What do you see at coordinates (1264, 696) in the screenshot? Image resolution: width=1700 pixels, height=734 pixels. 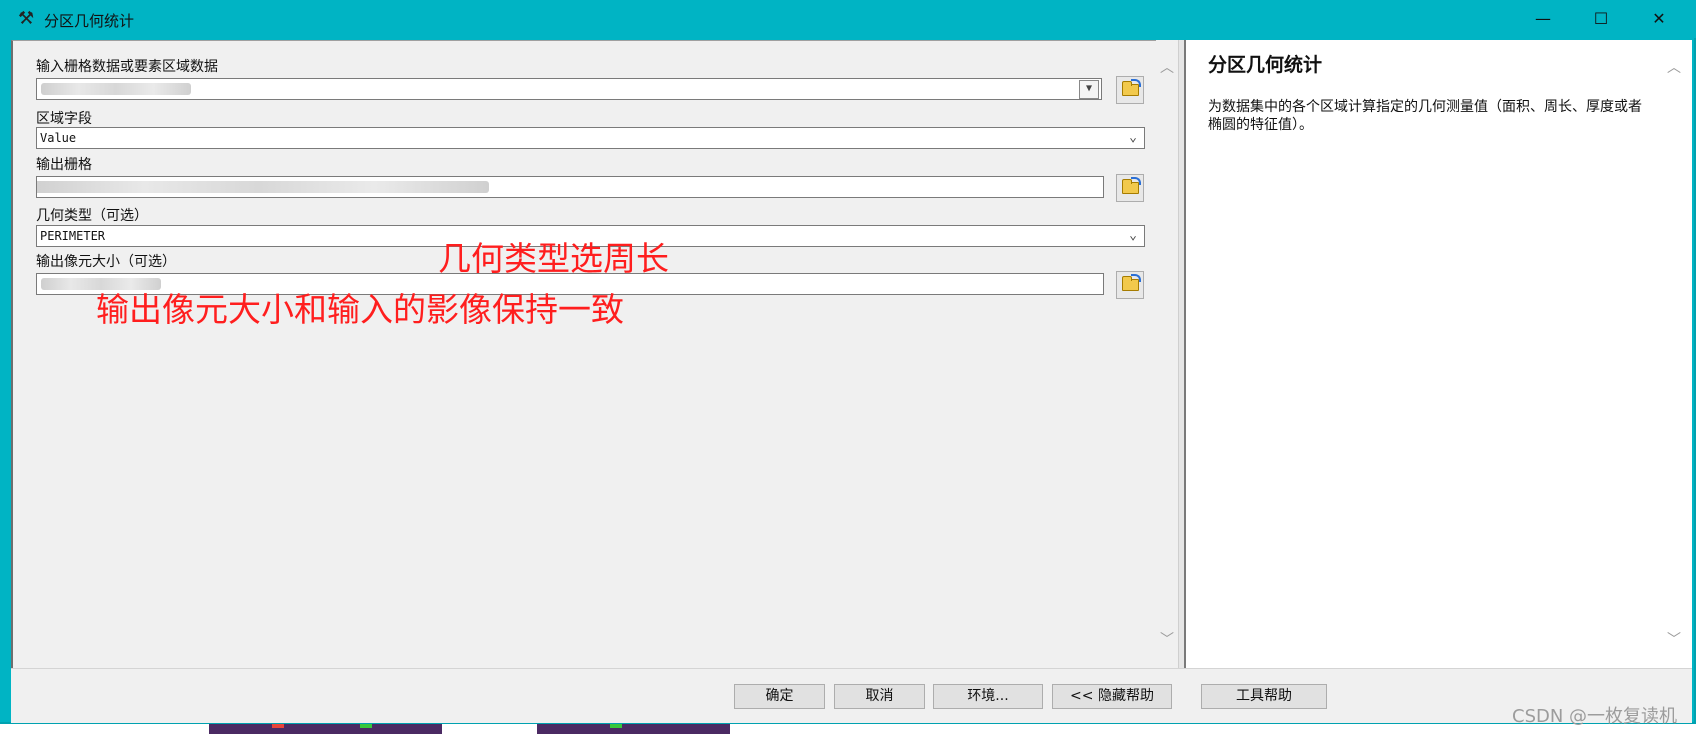 I see `tool-help-button: 工具帮助` at bounding box center [1264, 696].